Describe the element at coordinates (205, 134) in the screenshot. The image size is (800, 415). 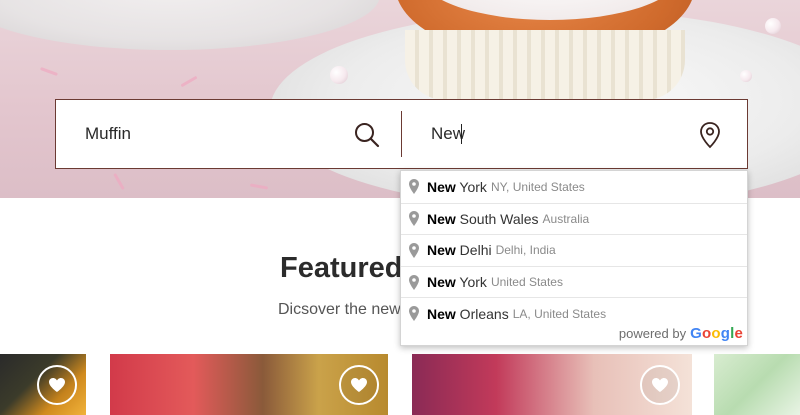
I see `keyword-input` at that location.